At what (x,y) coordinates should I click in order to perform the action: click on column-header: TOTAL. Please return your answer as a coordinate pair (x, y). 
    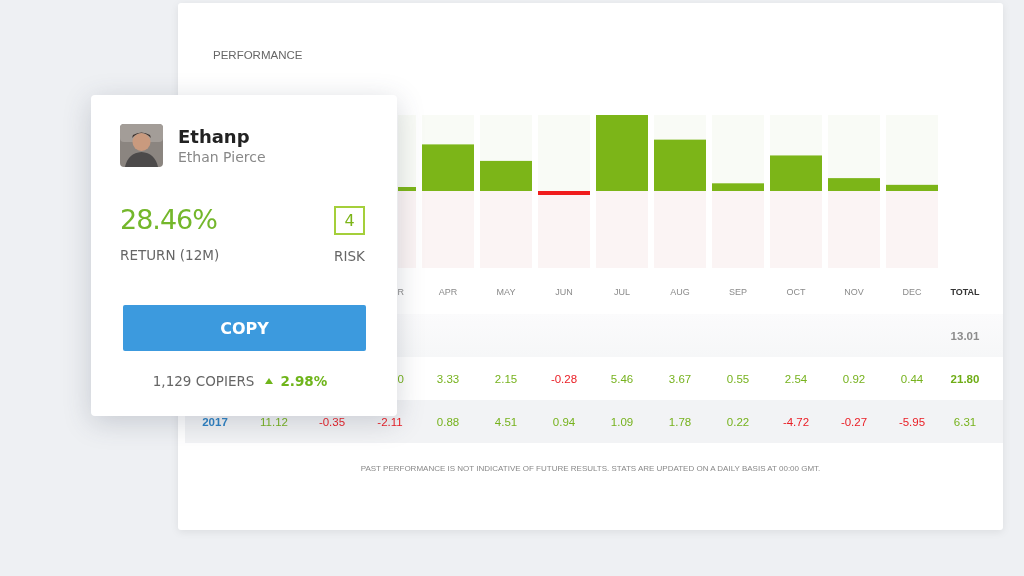
    Looking at the image, I should click on (965, 292).